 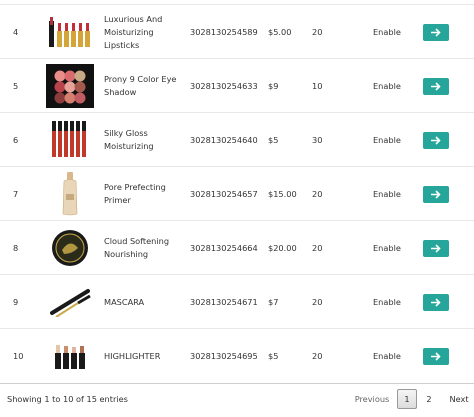 I want to click on product-quantity: 30, so click(x=317, y=140).